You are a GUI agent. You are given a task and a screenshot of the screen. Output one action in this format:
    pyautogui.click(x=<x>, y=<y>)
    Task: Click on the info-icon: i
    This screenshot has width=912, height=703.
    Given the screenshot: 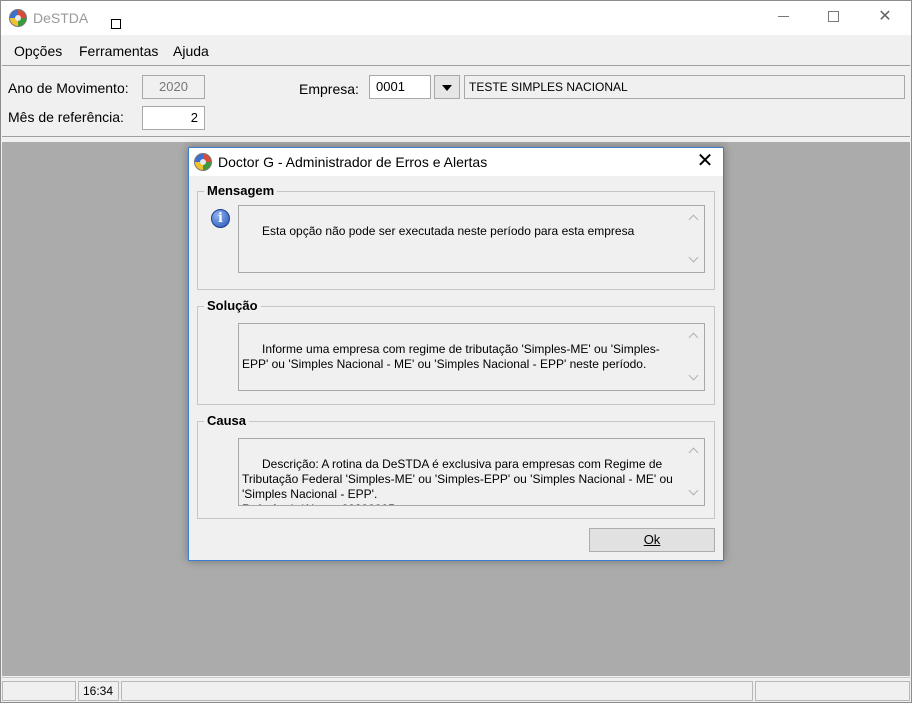 What is the action you would take?
    pyautogui.click(x=220, y=218)
    